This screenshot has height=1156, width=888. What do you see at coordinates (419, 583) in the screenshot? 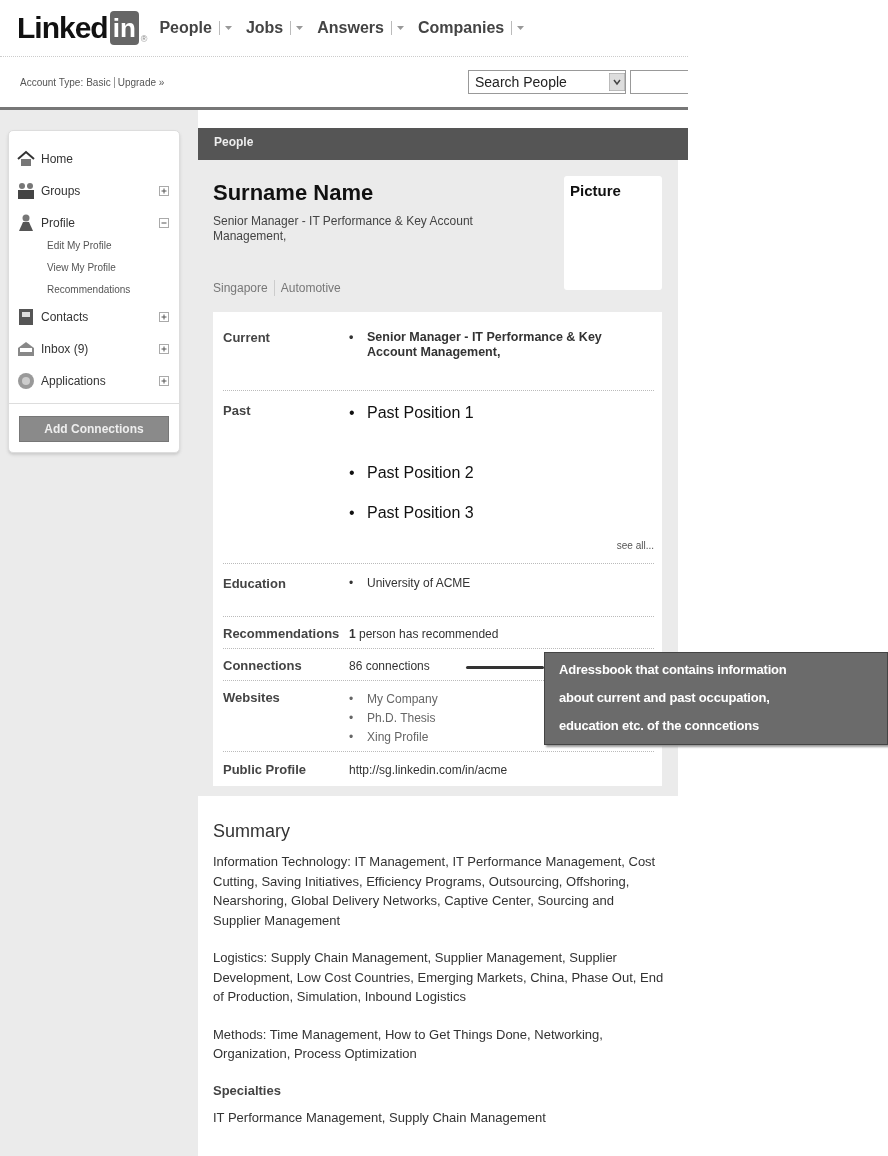
I see `list-item: University of ACME` at bounding box center [419, 583].